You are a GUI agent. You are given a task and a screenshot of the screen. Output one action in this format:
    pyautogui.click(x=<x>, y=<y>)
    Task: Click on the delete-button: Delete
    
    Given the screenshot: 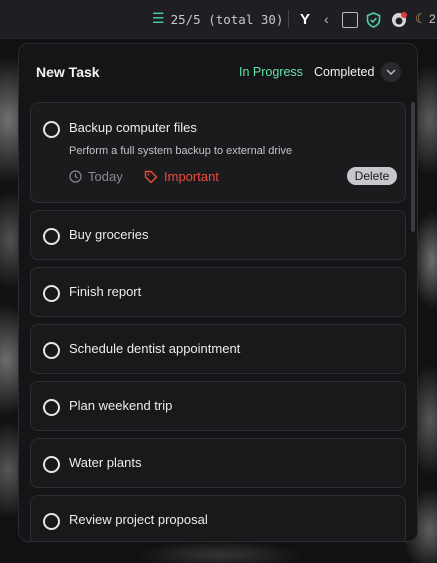 What is the action you would take?
    pyautogui.click(x=372, y=176)
    